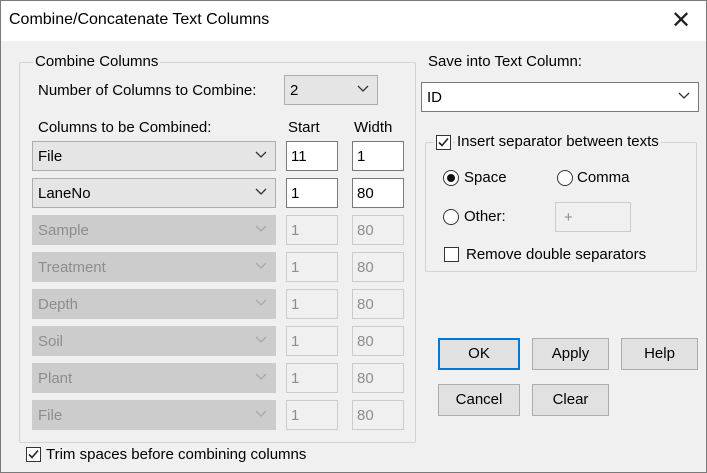 This screenshot has height=473, width=707. What do you see at coordinates (479, 354) in the screenshot?
I see `ok-button: OK` at bounding box center [479, 354].